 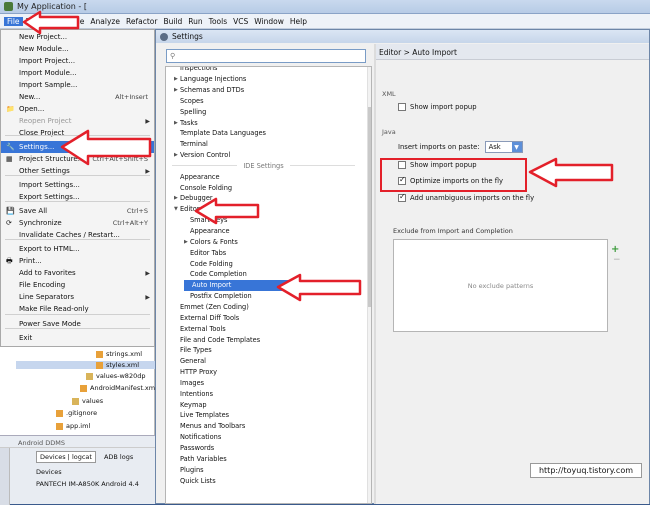 I want to click on settings-tree-item: Code Folding, so click(x=208, y=263).